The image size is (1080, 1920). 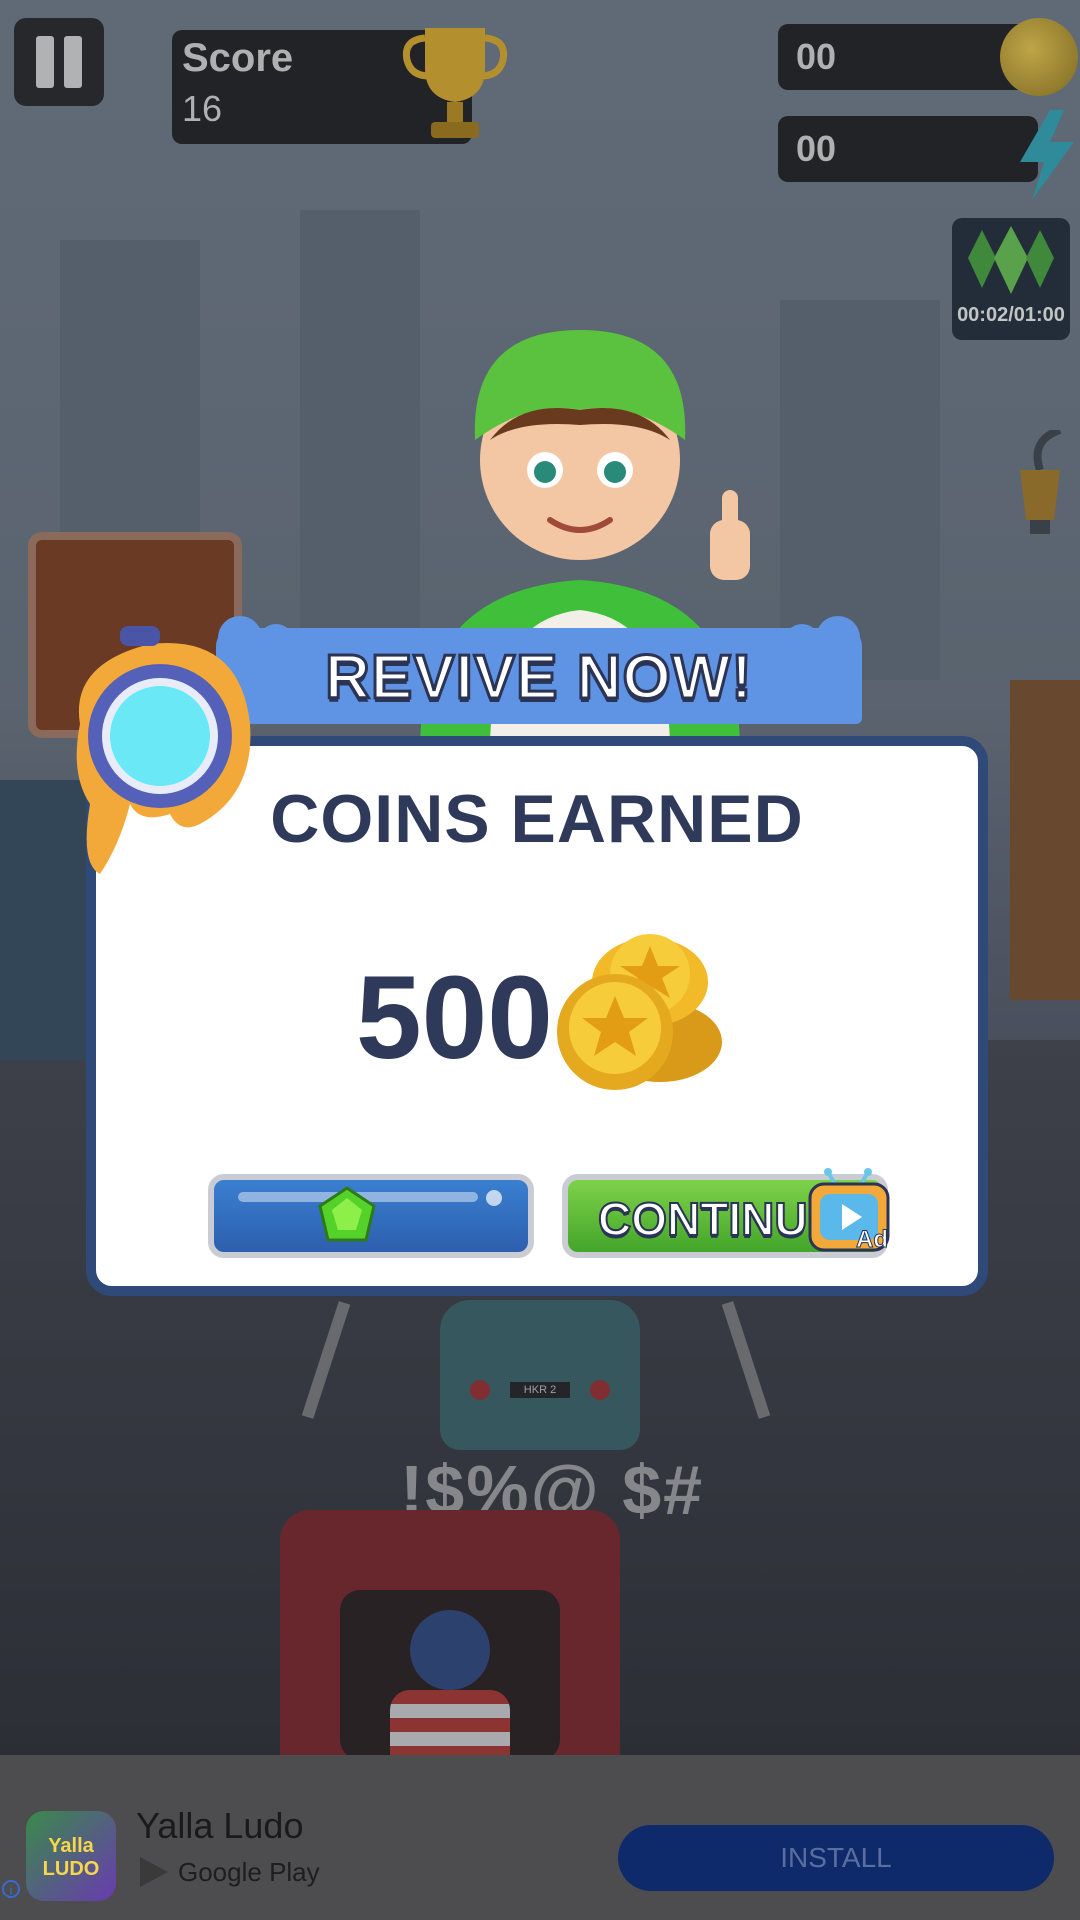 I want to click on street-lamp, so click(x=1041, y=482).